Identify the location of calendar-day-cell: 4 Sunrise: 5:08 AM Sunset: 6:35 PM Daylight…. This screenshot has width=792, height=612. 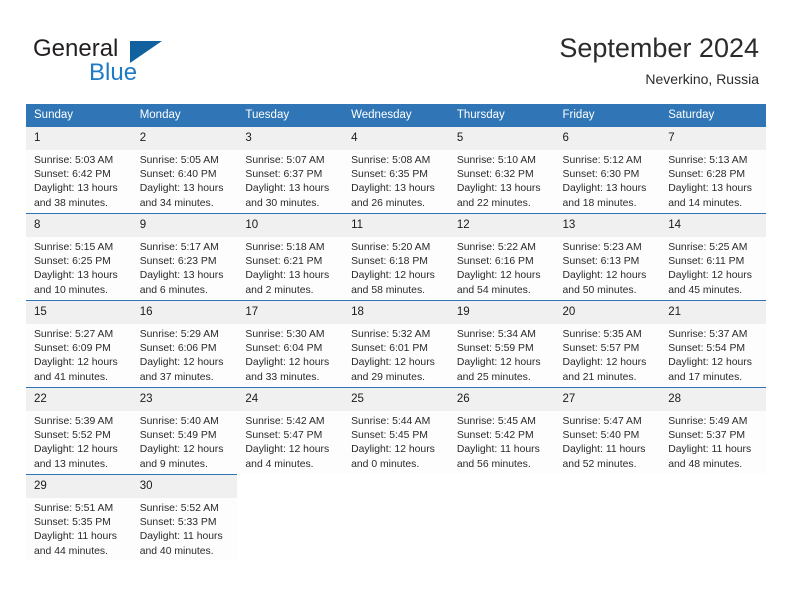
(396, 170).